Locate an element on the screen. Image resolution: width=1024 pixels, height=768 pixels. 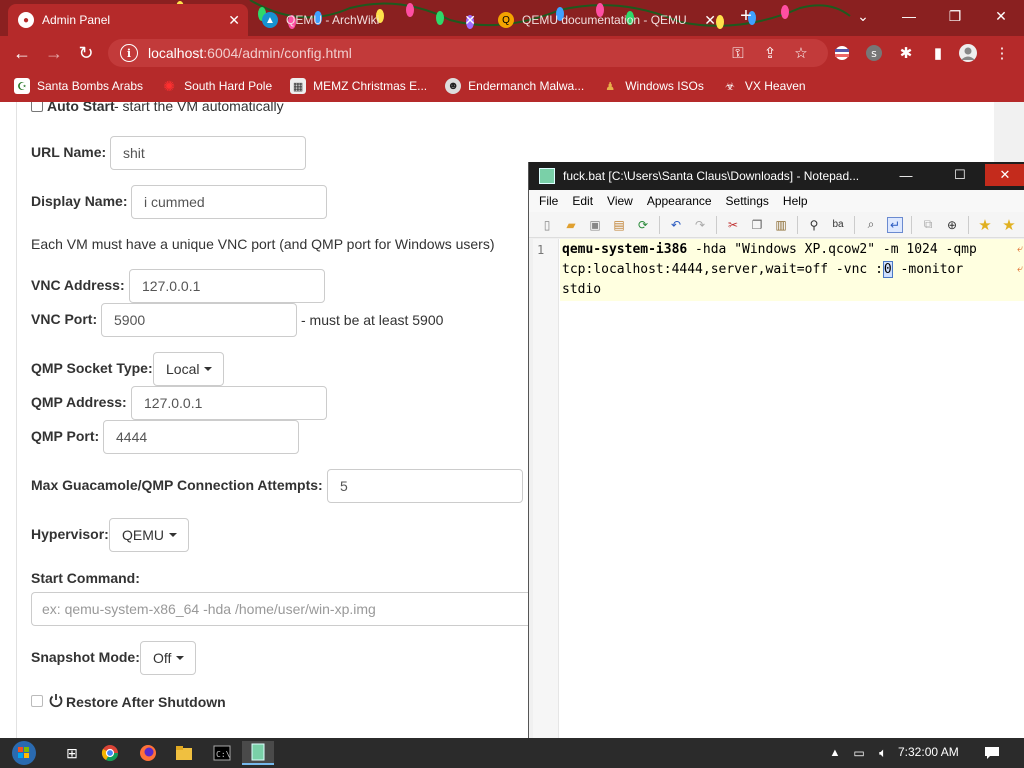
qmp-address-input: 127.0.0.1 is located at coordinates (229, 403).